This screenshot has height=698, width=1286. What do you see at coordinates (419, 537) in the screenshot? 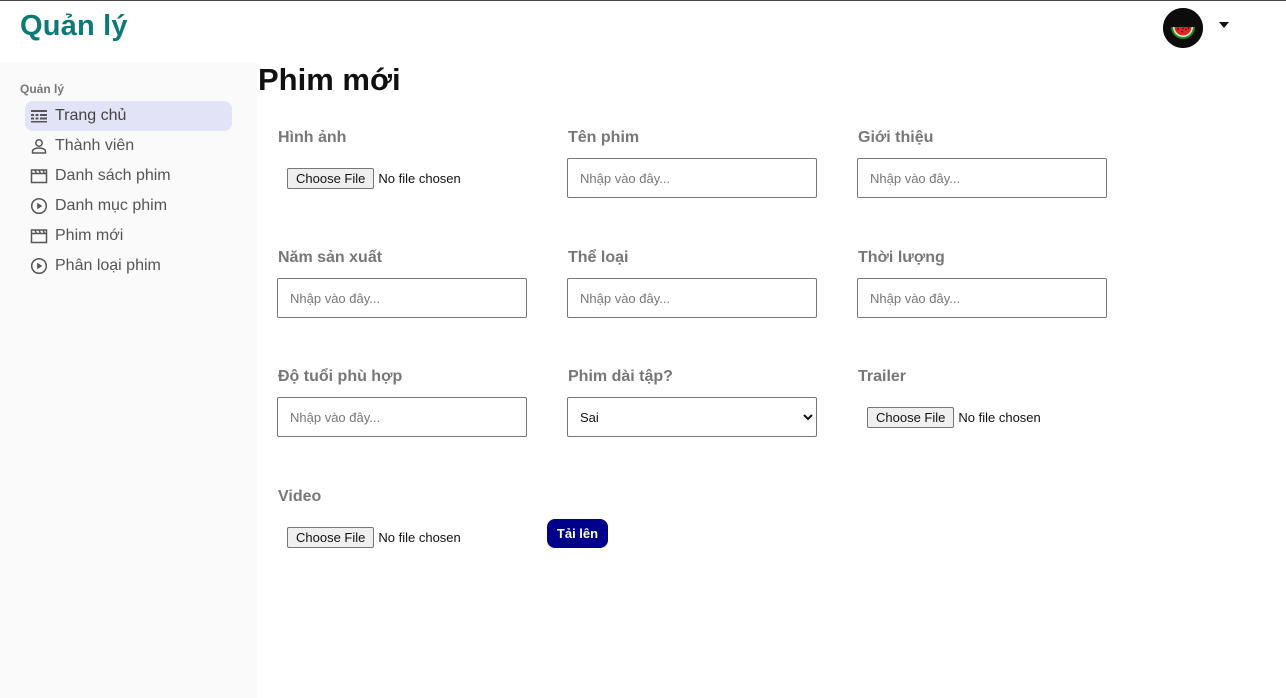
I see `video-file-status: No file chosen` at bounding box center [419, 537].